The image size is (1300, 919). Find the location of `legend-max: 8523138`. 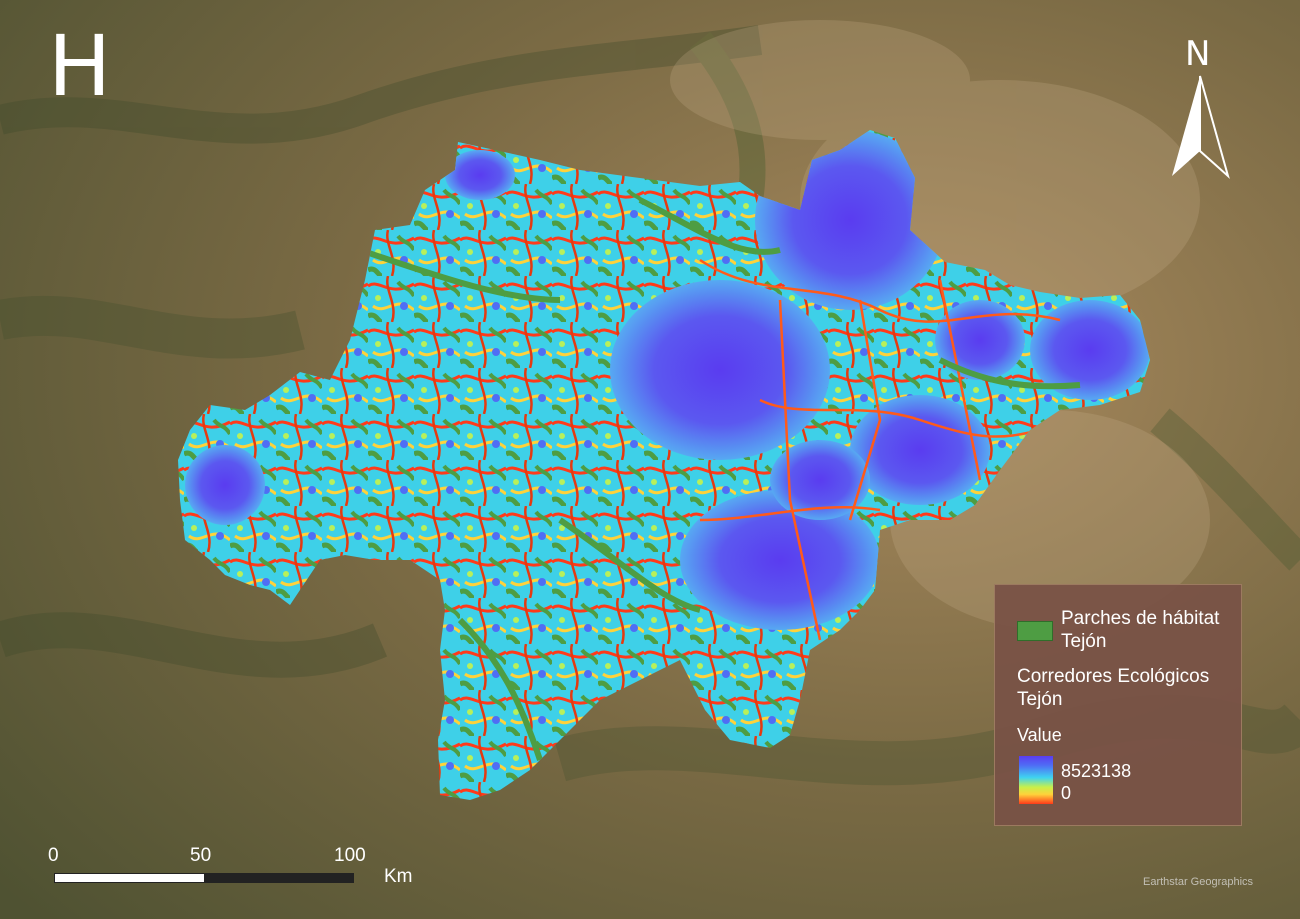

legend-max: 8523138 is located at coordinates (1096, 771).